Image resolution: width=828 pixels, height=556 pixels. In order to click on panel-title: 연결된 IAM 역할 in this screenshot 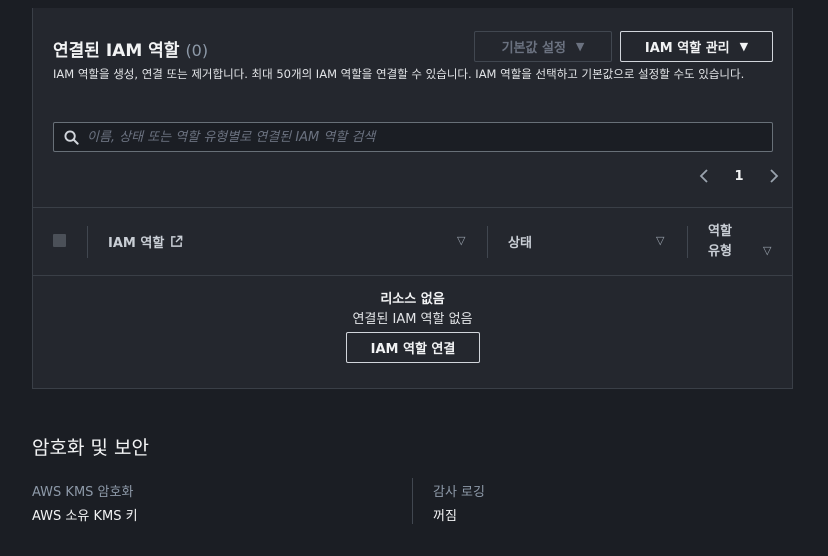, I will do `click(116, 51)`.